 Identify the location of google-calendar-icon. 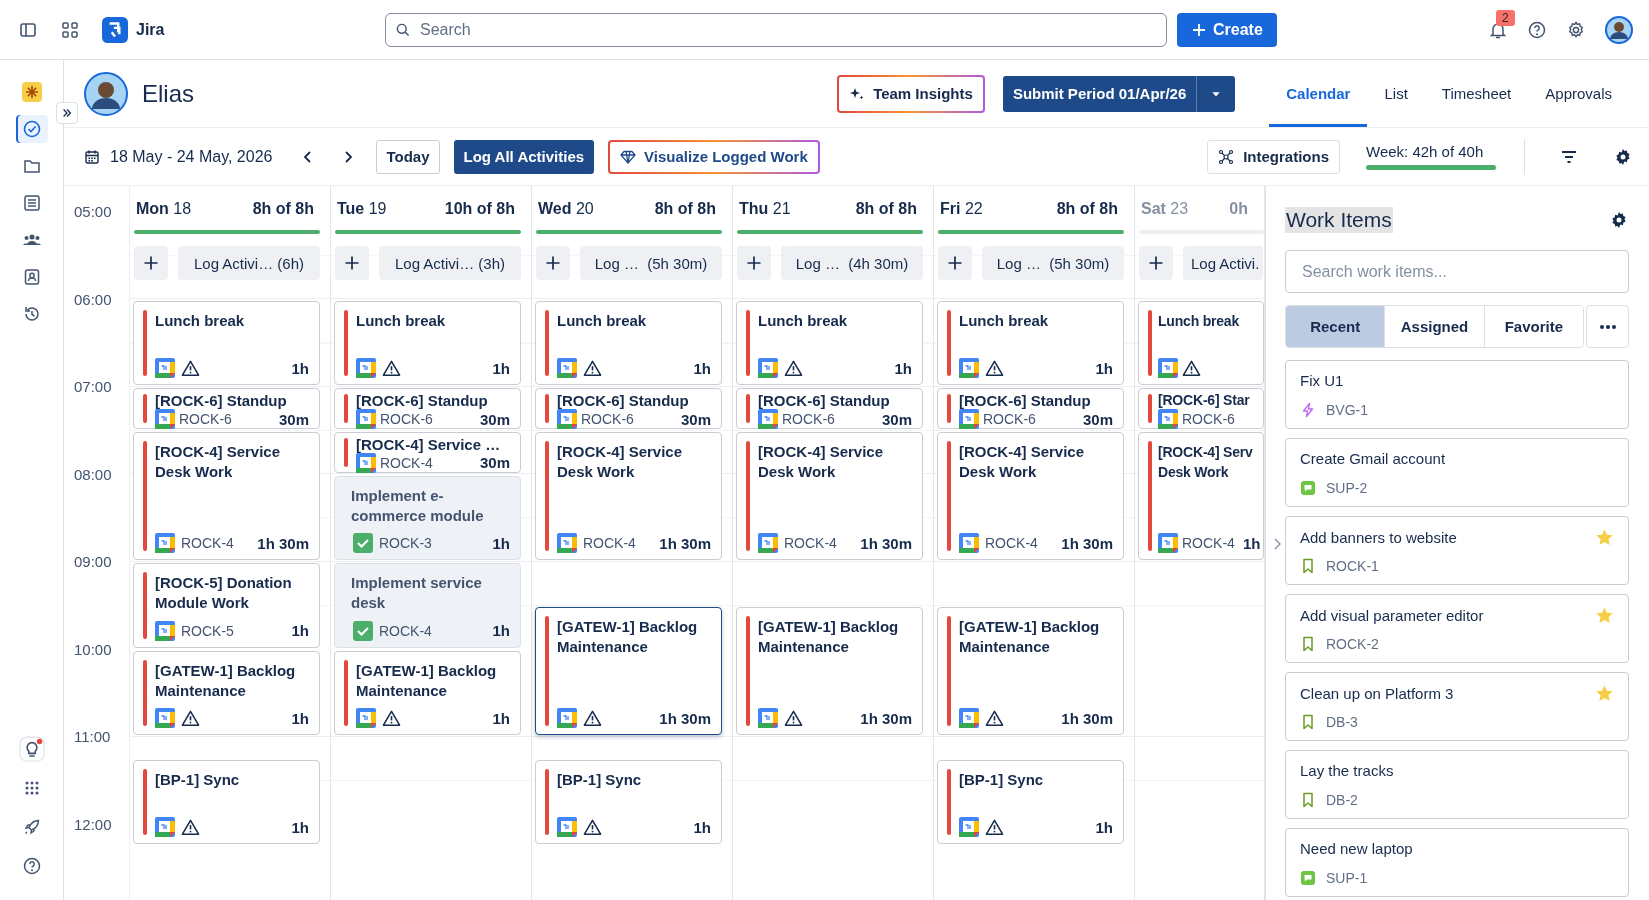
(969, 718).